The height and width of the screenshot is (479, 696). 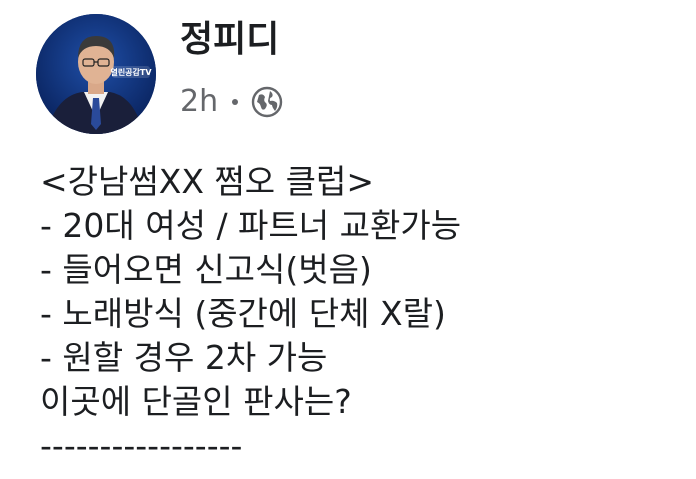 I want to click on avatar-badge-text: 열린공감TV, so click(x=131, y=72).